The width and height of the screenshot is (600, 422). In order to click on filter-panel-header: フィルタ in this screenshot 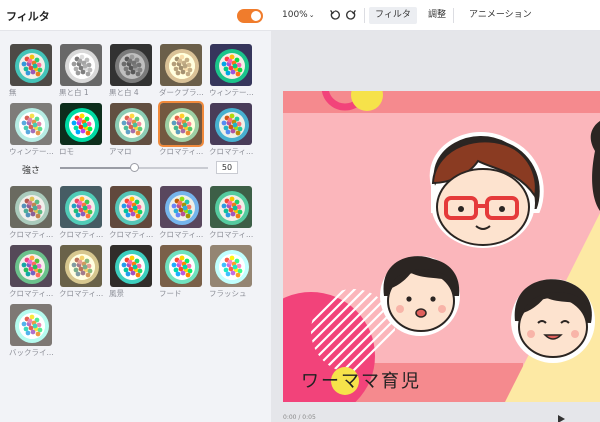, I will do `click(135, 15)`.